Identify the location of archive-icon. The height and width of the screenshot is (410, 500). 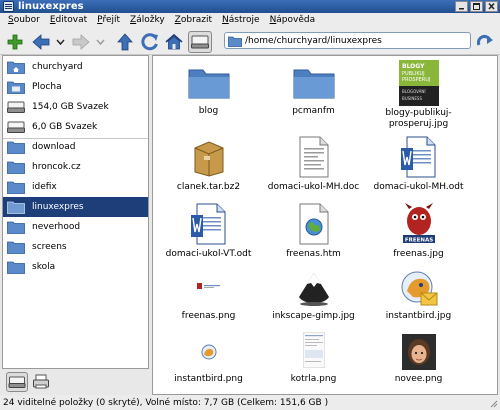
(208, 159).